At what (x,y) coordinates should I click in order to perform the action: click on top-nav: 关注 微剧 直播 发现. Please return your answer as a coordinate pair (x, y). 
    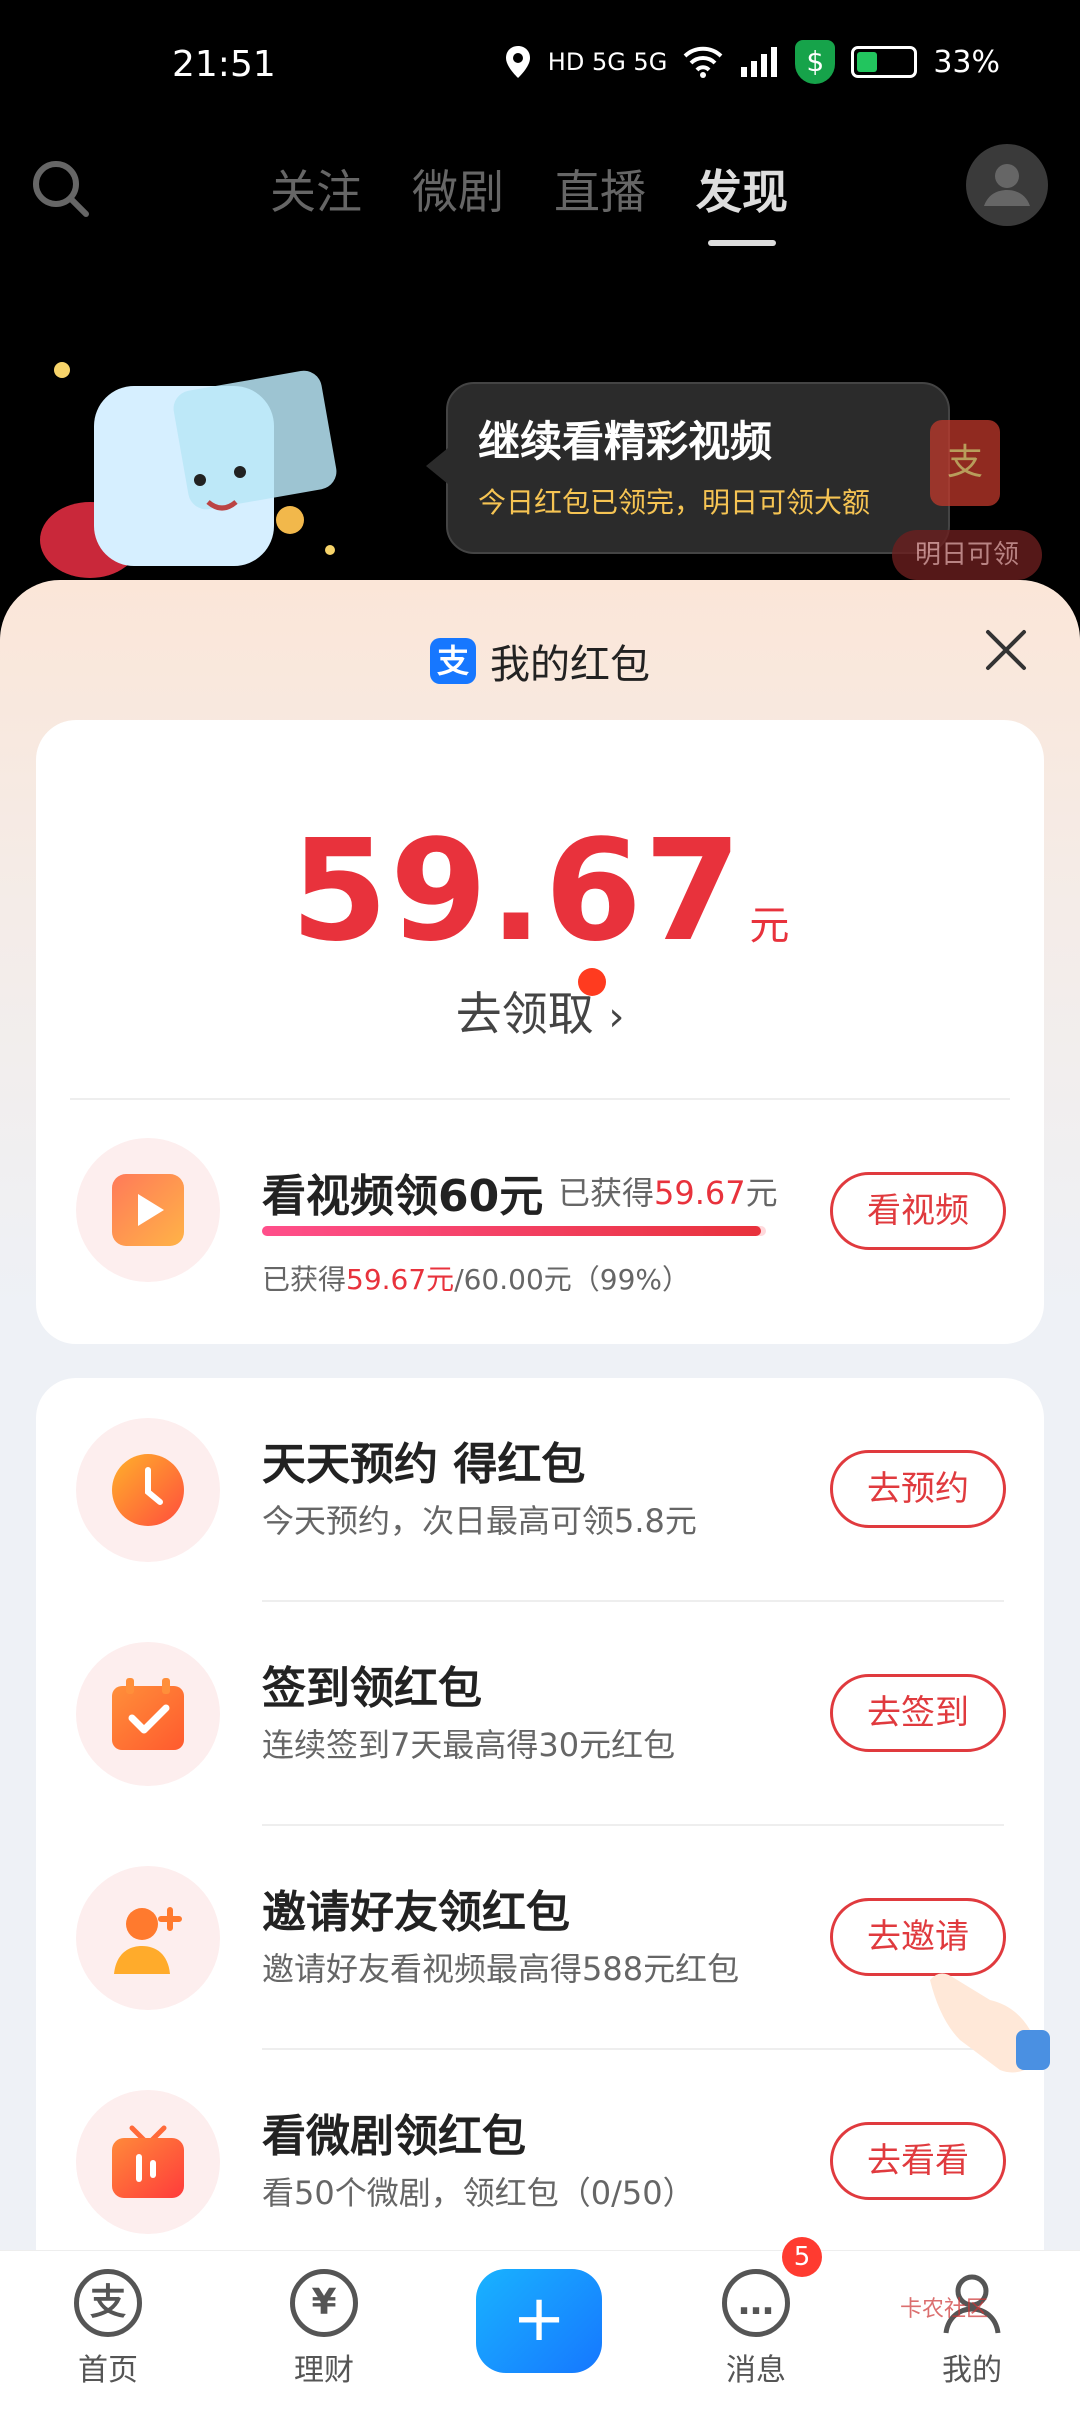
    Looking at the image, I should click on (540, 200).